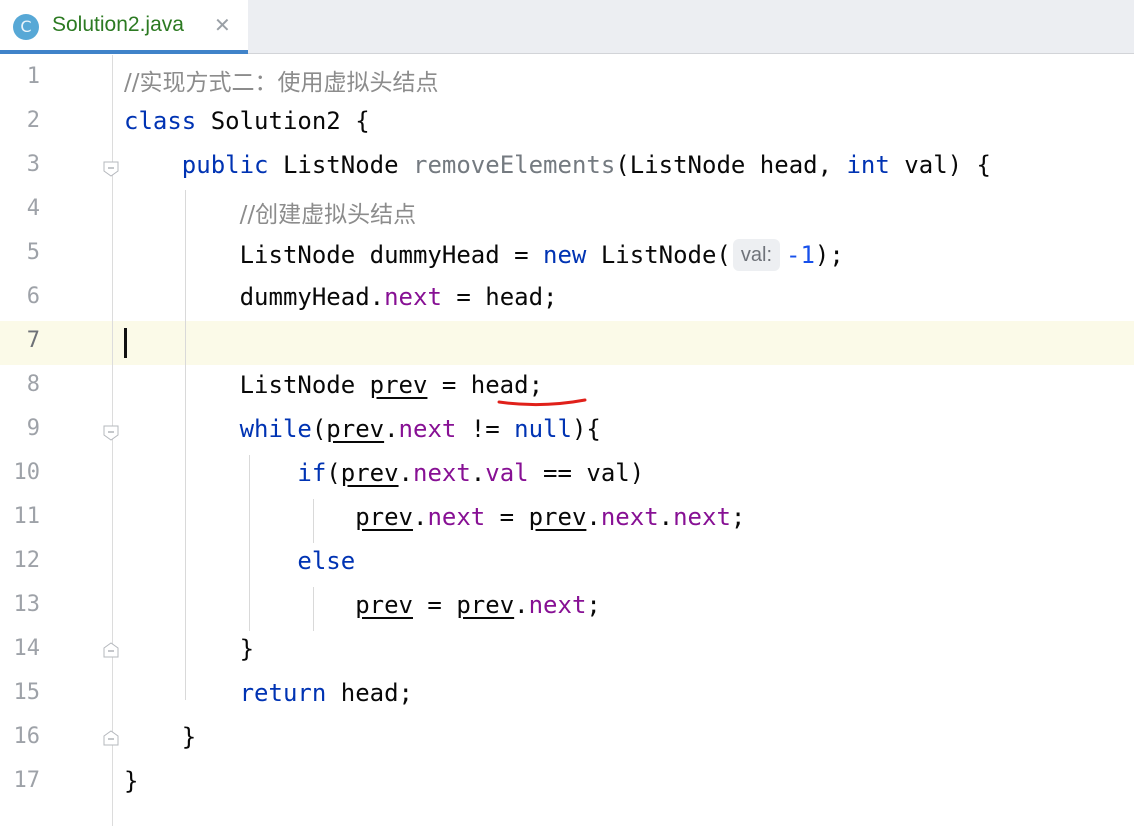 The width and height of the screenshot is (1134, 826). I want to click on line-number: 15, so click(27, 692).